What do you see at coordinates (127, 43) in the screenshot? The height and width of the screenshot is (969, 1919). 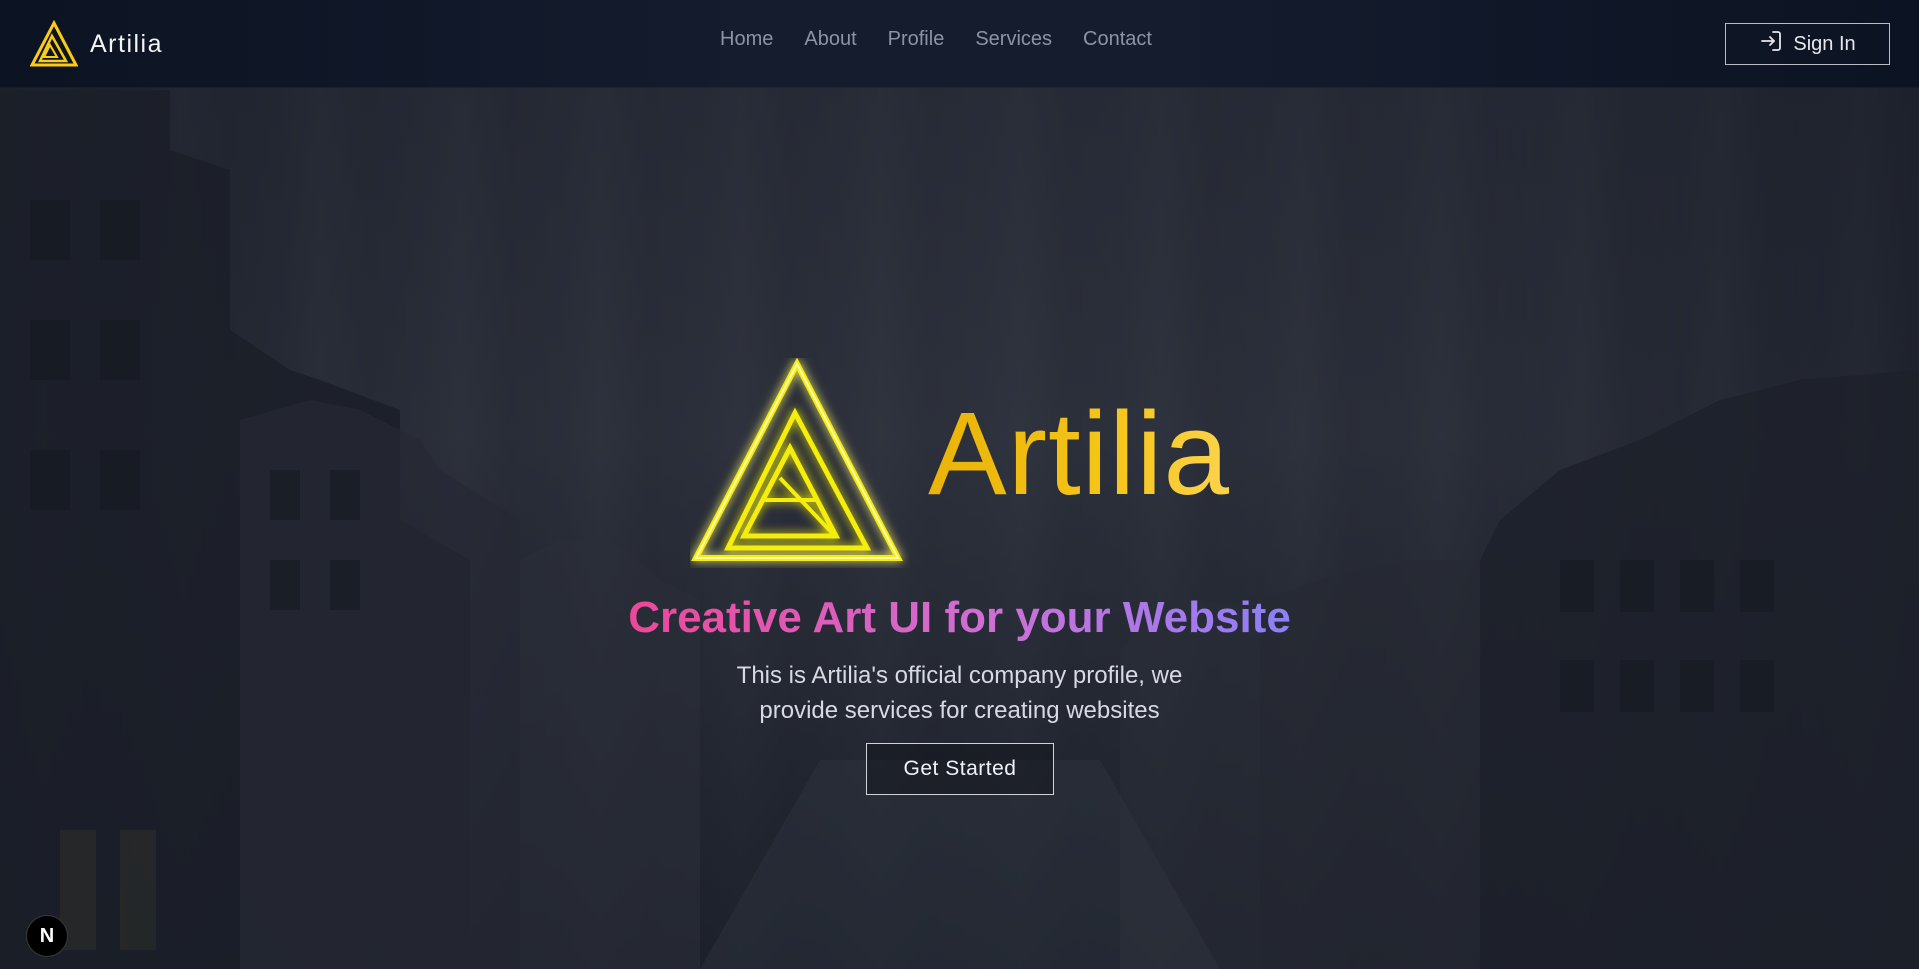 I see `brand-name: Artilia` at bounding box center [127, 43].